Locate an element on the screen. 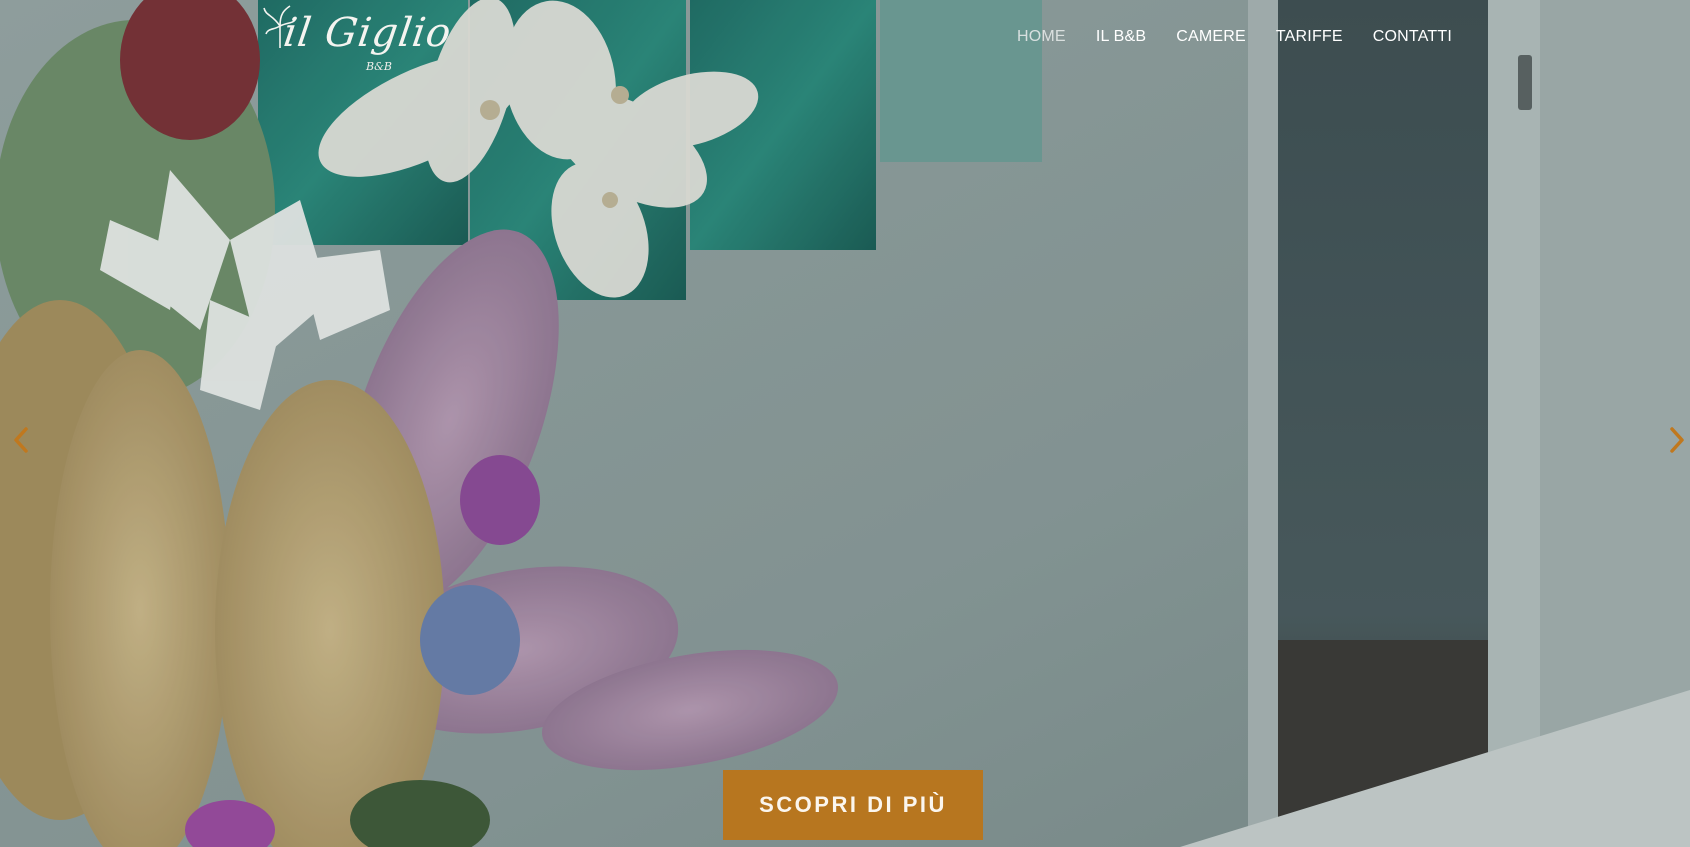 This screenshot has height=847, width=1690. nav-item-camere: CAMERE is located at coordinates (1211, 37).